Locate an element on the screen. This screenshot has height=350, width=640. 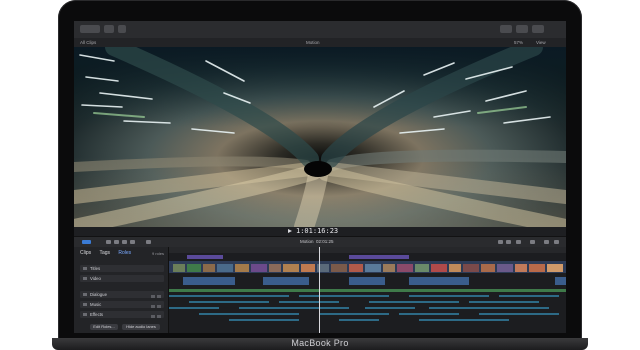
role-row-dialogue: Dialogue is located at coordinates (122, 294).